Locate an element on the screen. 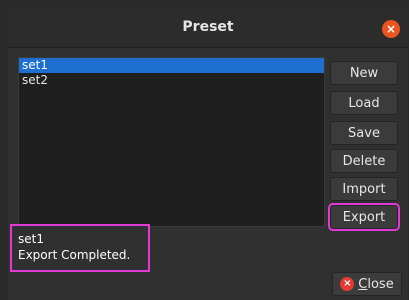 Image resolution: width=409 pixels, height=300 pixels. close-circle-icon: × is located at coordinates (347, 284).